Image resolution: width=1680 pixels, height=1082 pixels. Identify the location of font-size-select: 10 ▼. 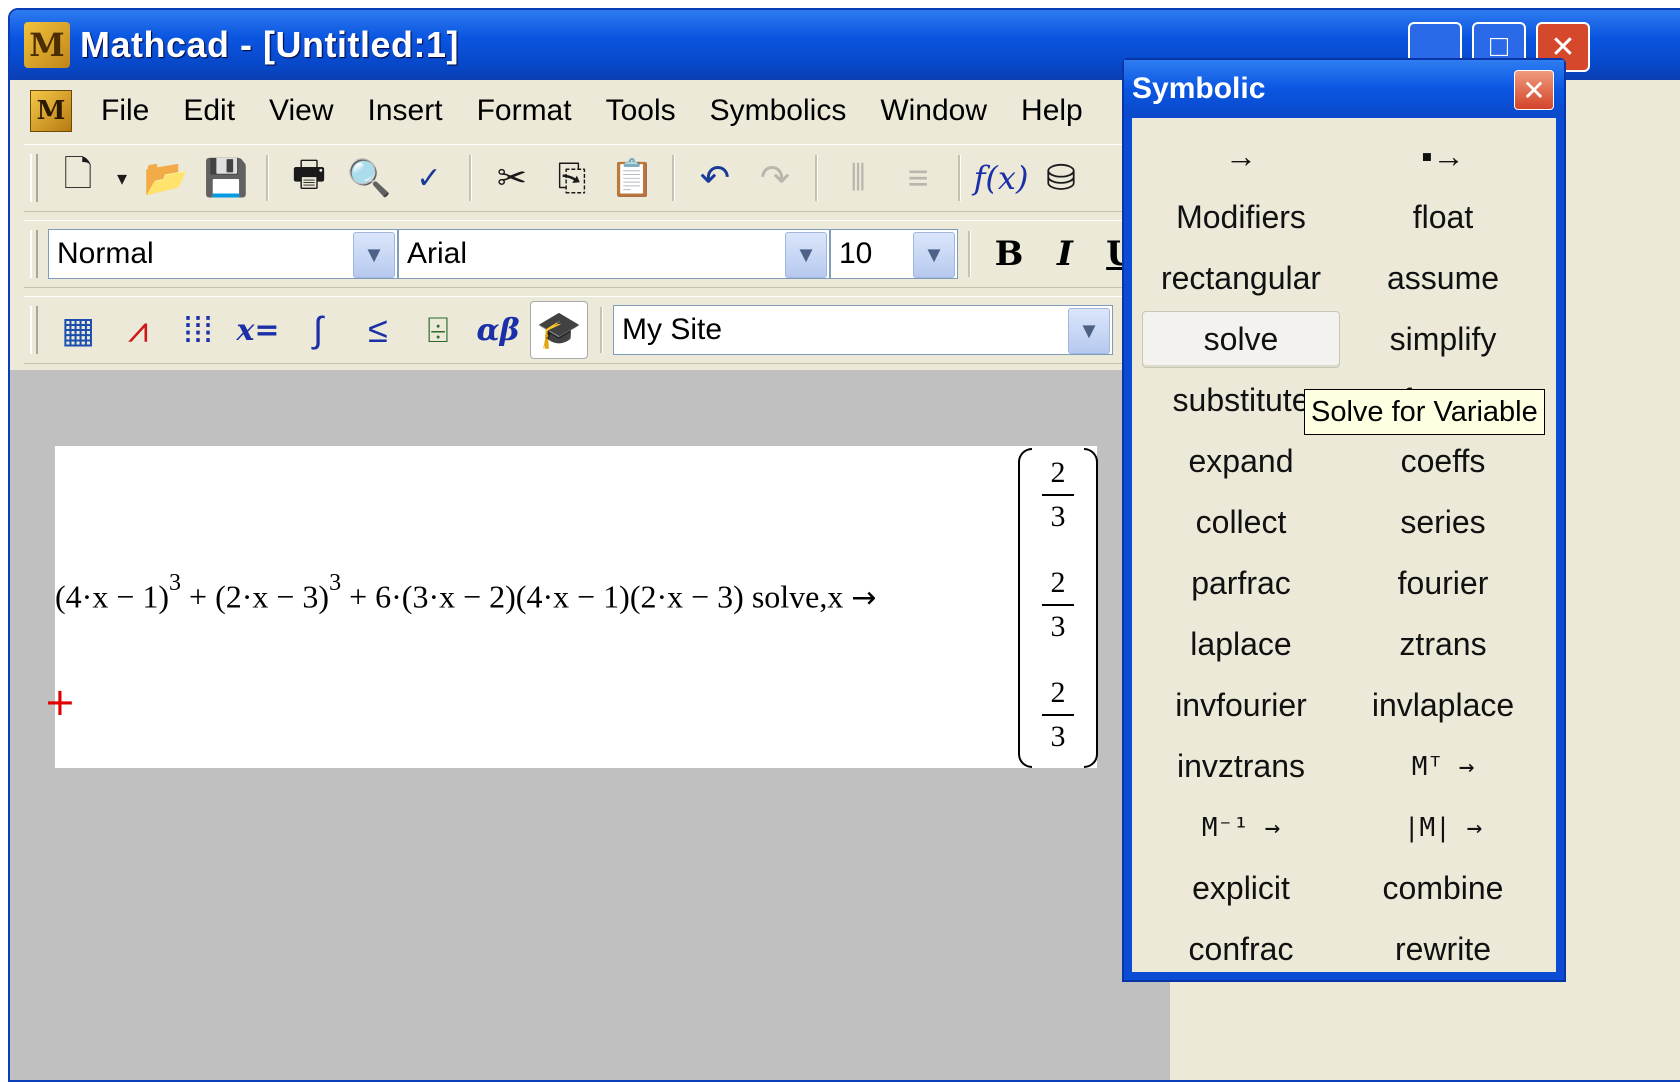
(894, 254).